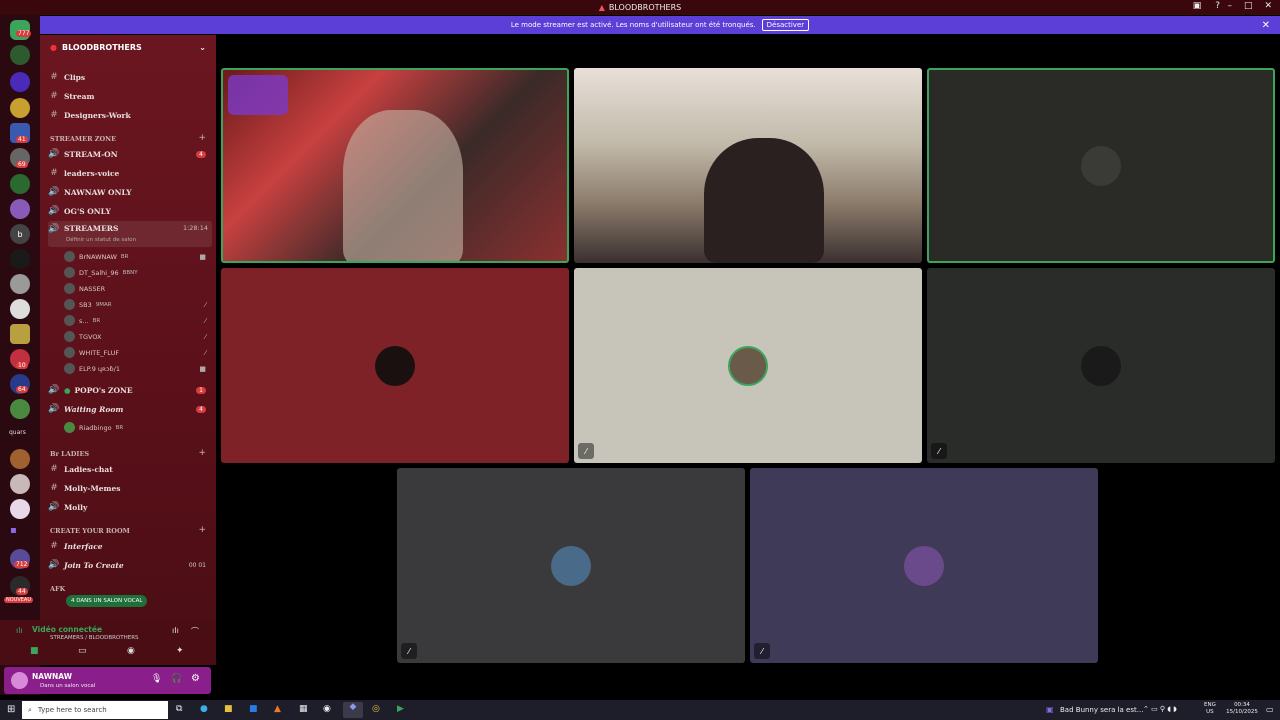 The width and height of the screenshot is (1280, 720). Describe the element at coordinates (353, 710) in the screenshot. I see `discord-icon: ◆` at that location.